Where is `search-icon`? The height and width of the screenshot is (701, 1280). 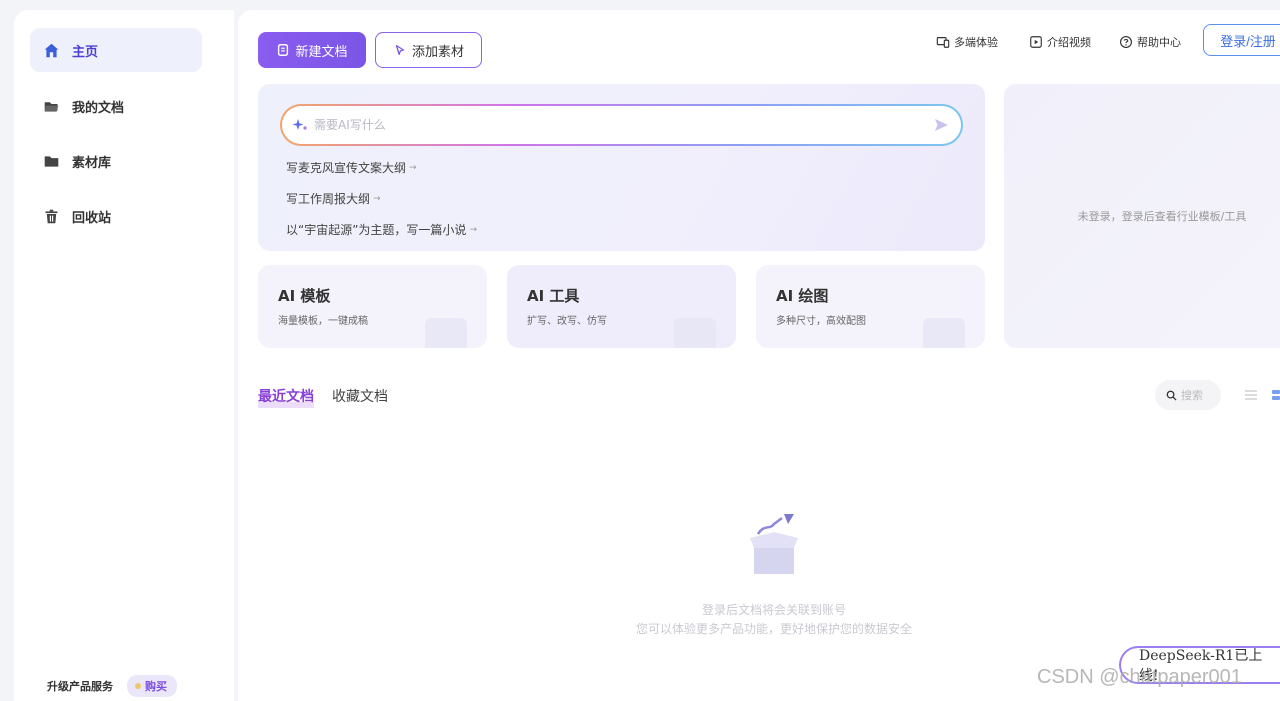 search-icon is located at coordinates (1171, 395).